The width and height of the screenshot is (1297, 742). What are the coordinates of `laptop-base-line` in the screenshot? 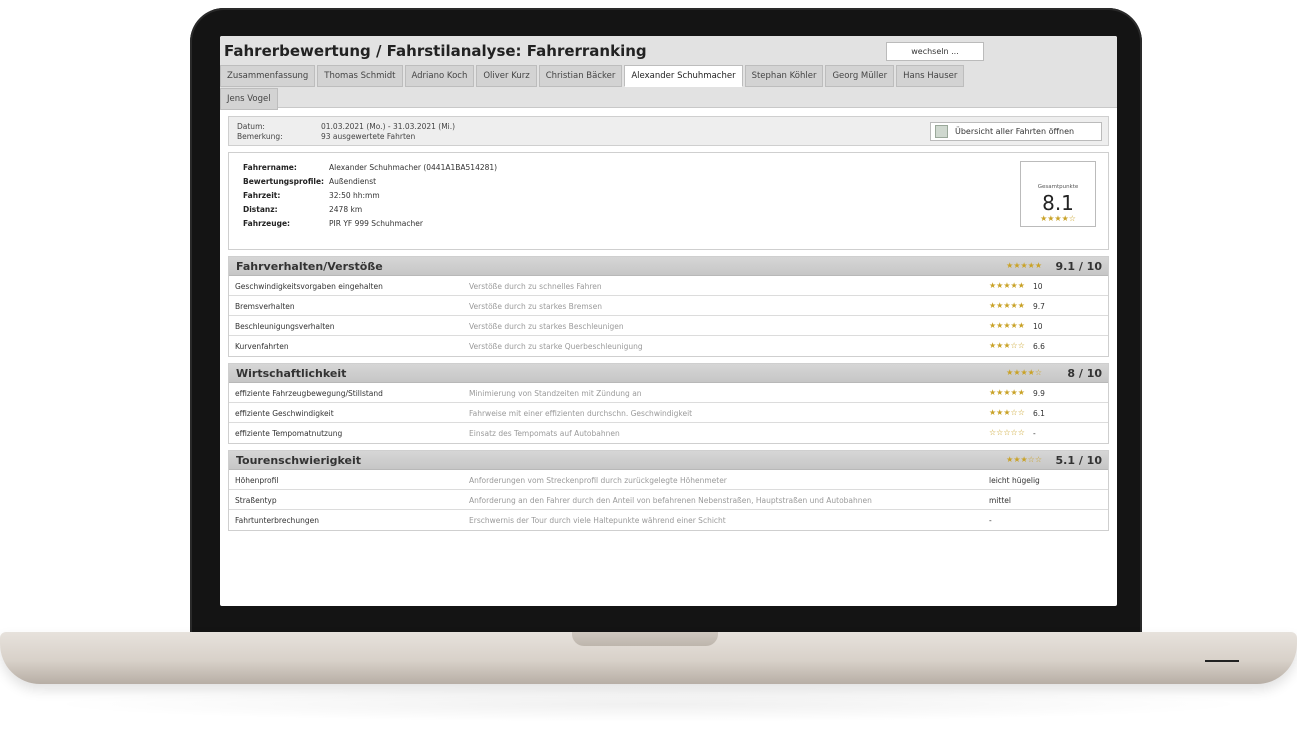 It's located at (1222, 661).